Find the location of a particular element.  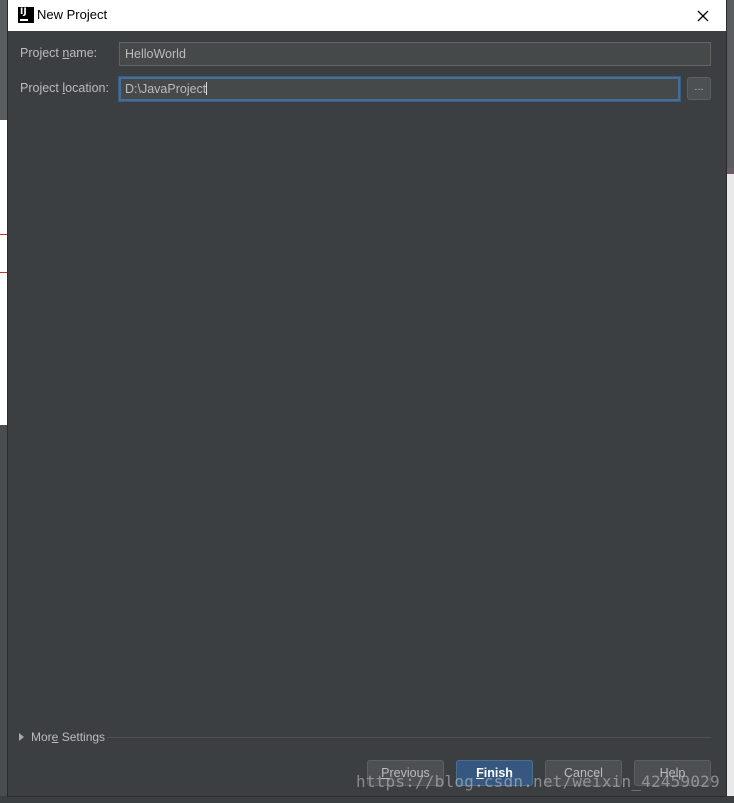

expand-triangle-icon is located at coordinates (21, 737).